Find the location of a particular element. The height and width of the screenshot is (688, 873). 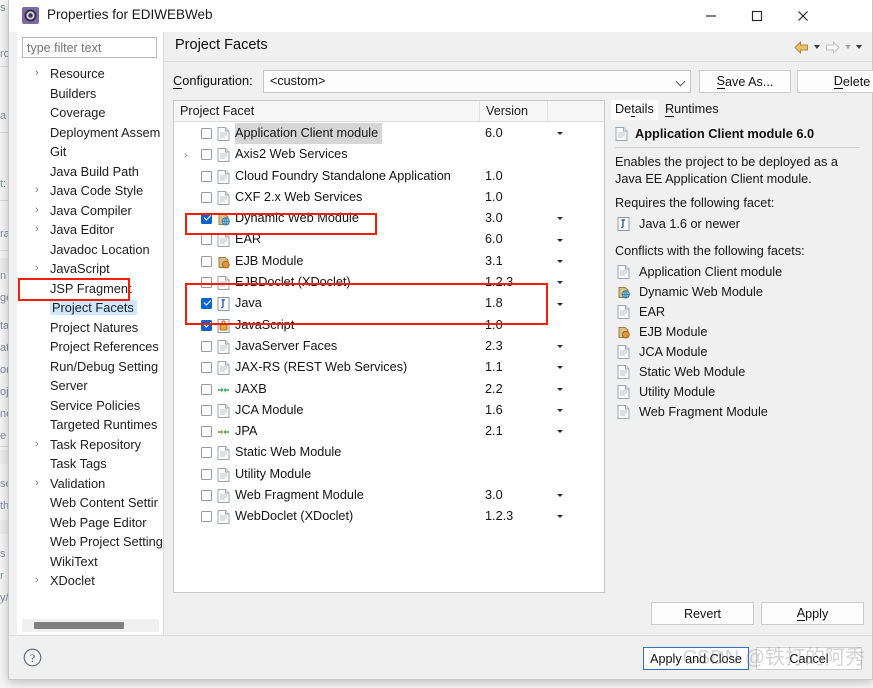

facet-row-javaserver-faces: JavaServer Faces 2.3 is located at coordinates (389, 346).